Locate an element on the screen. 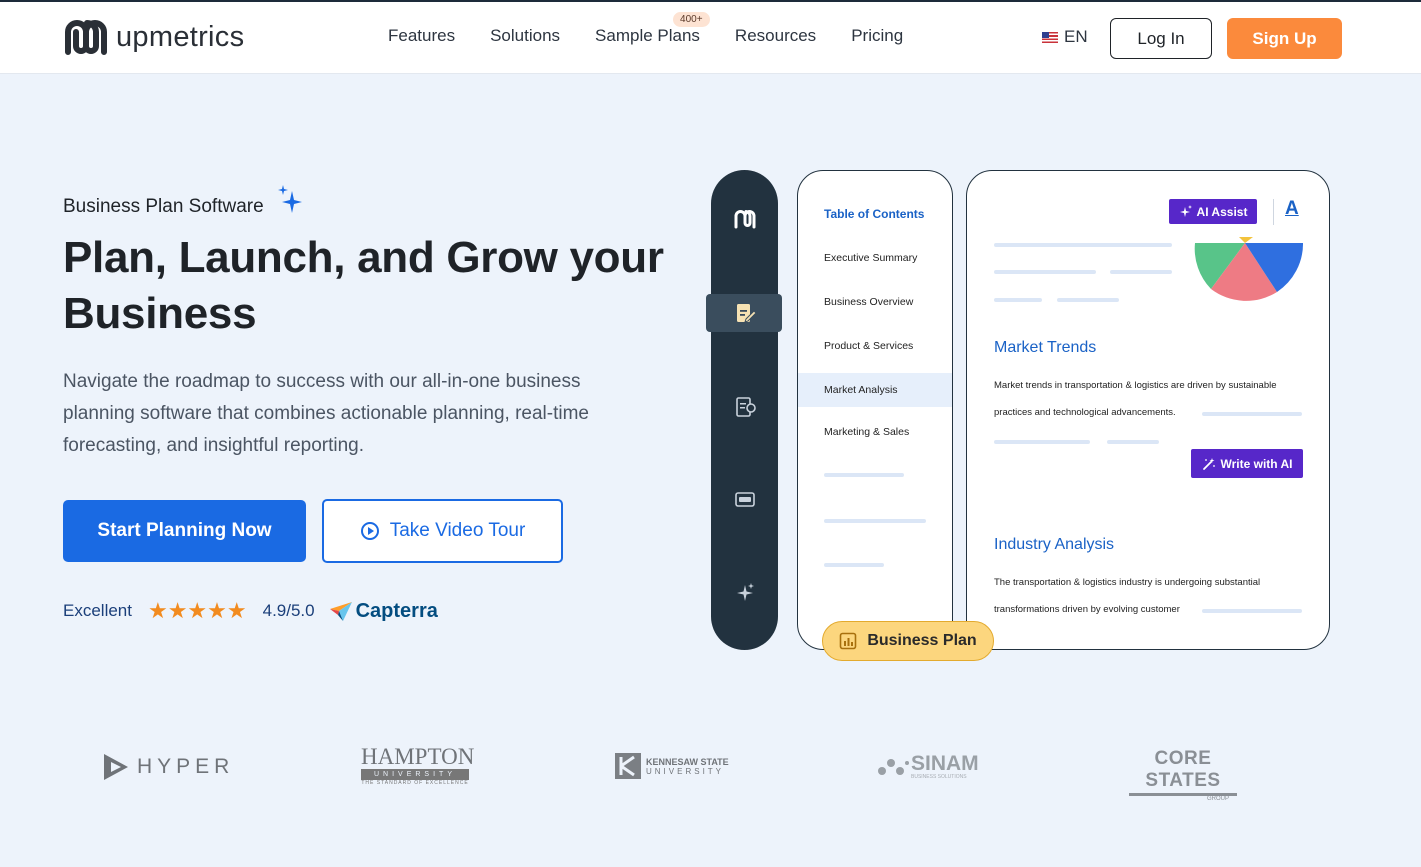 This screenshot has height=867, width=1421. toc-title: Table of Contents is located at coordinates (874, 214).